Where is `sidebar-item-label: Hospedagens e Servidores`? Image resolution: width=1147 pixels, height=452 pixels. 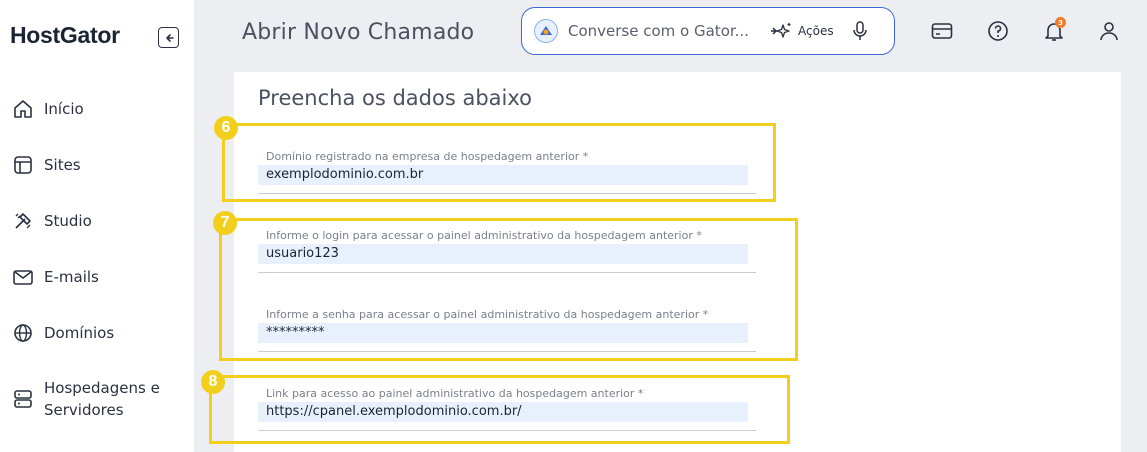 sidebar-item-label: Hospedagens e Servidores is located at coordinates (102, 399).